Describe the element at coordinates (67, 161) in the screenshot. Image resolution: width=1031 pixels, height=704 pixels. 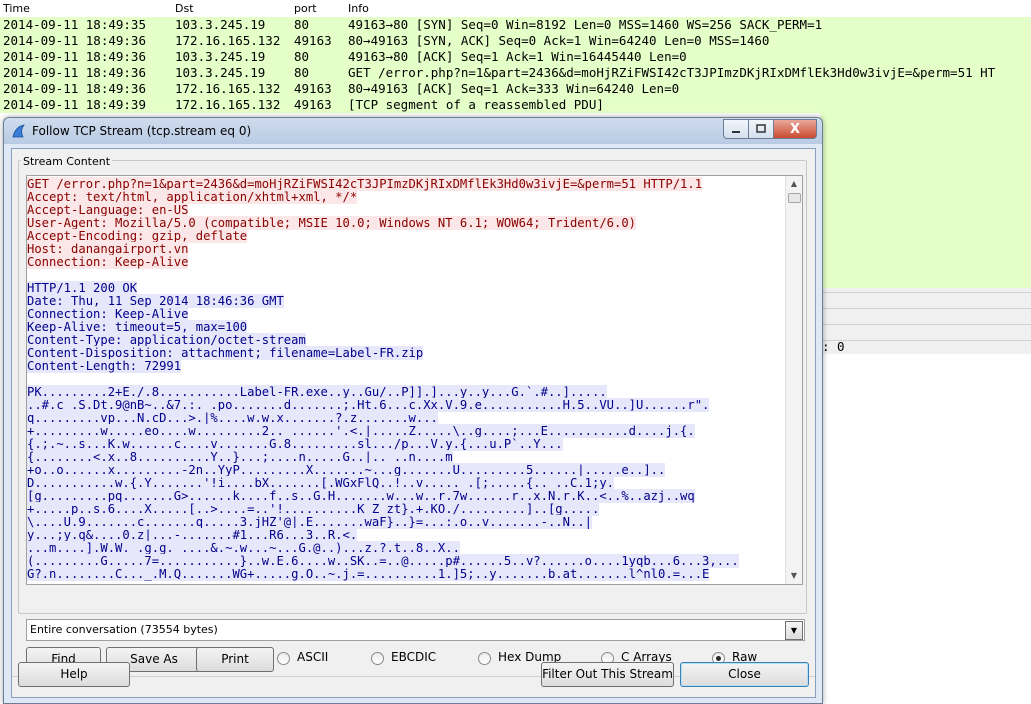
I see `stream-content-label: Stream Content` at that location.